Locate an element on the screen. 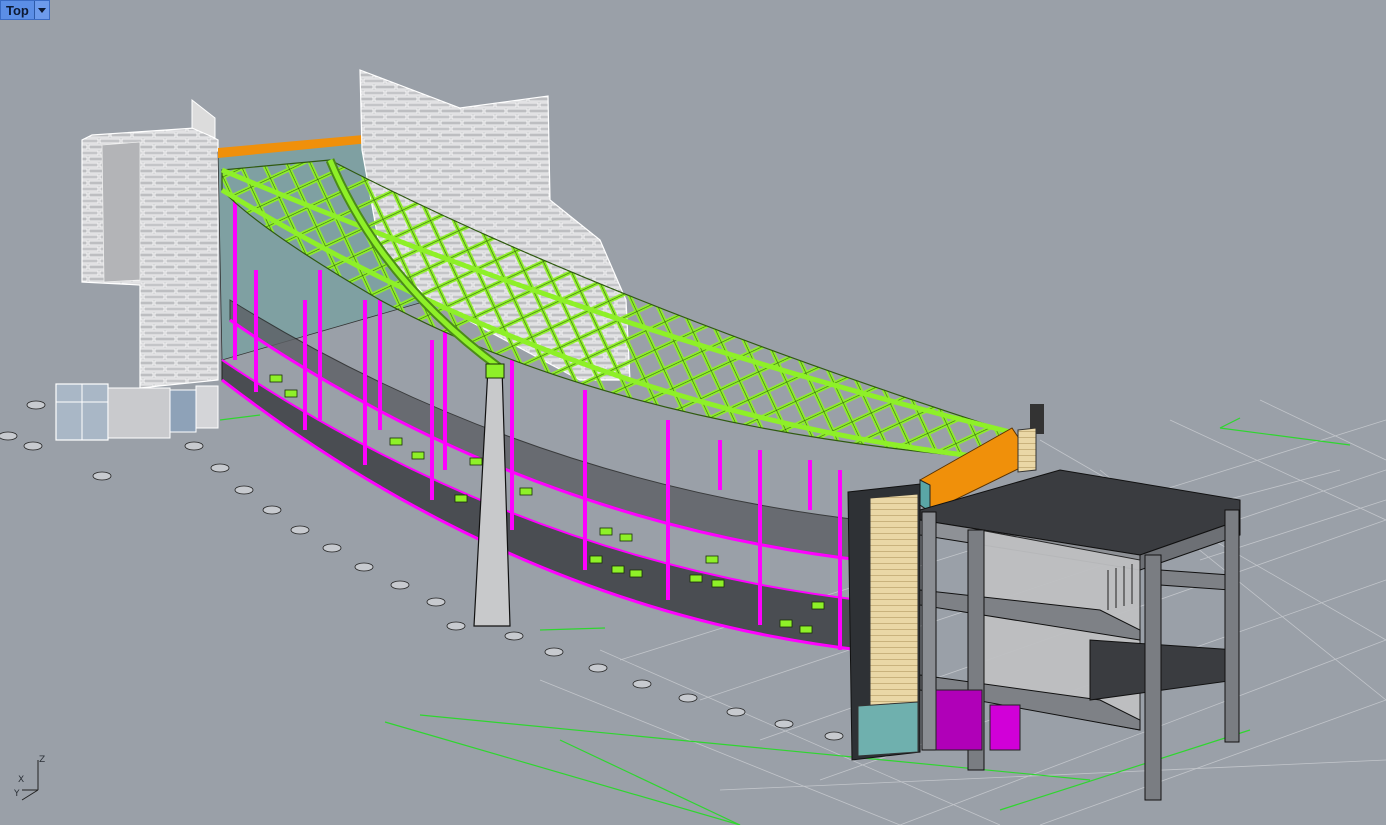 This screenshot has height=825, width=1386. left-storefront is located at coordinates (137, 412).